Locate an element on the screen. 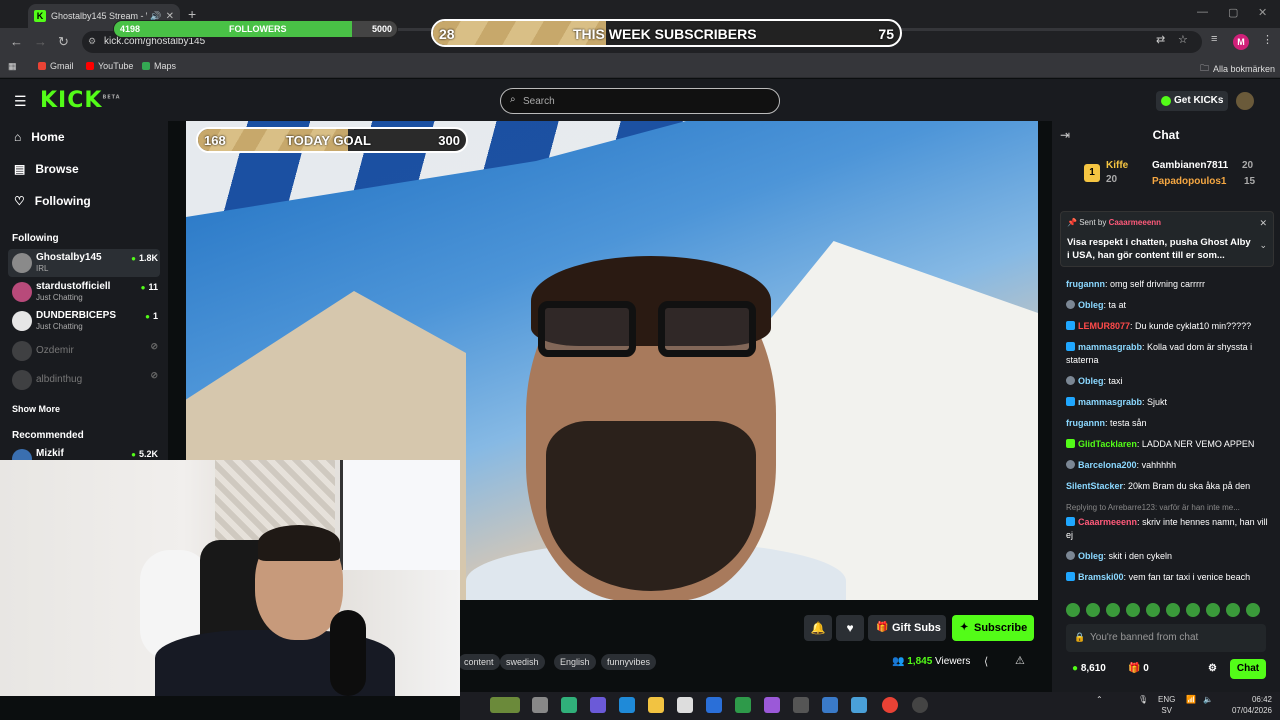 The height and width of the screenshot is (720, 1280). media-controls-icon: ≡ is located at coordinates (1214, 39).